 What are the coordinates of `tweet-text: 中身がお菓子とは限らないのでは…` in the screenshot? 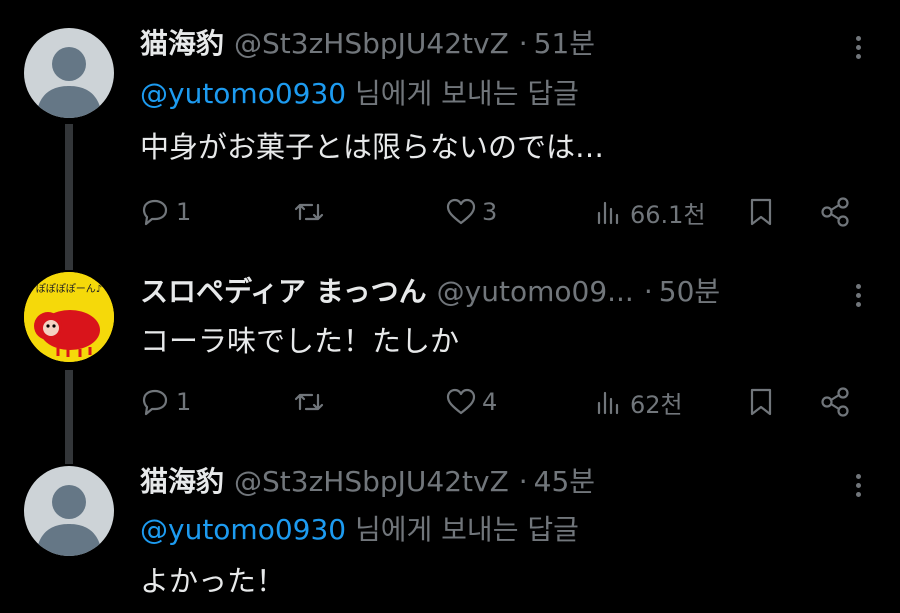 It's located at (372, 147).